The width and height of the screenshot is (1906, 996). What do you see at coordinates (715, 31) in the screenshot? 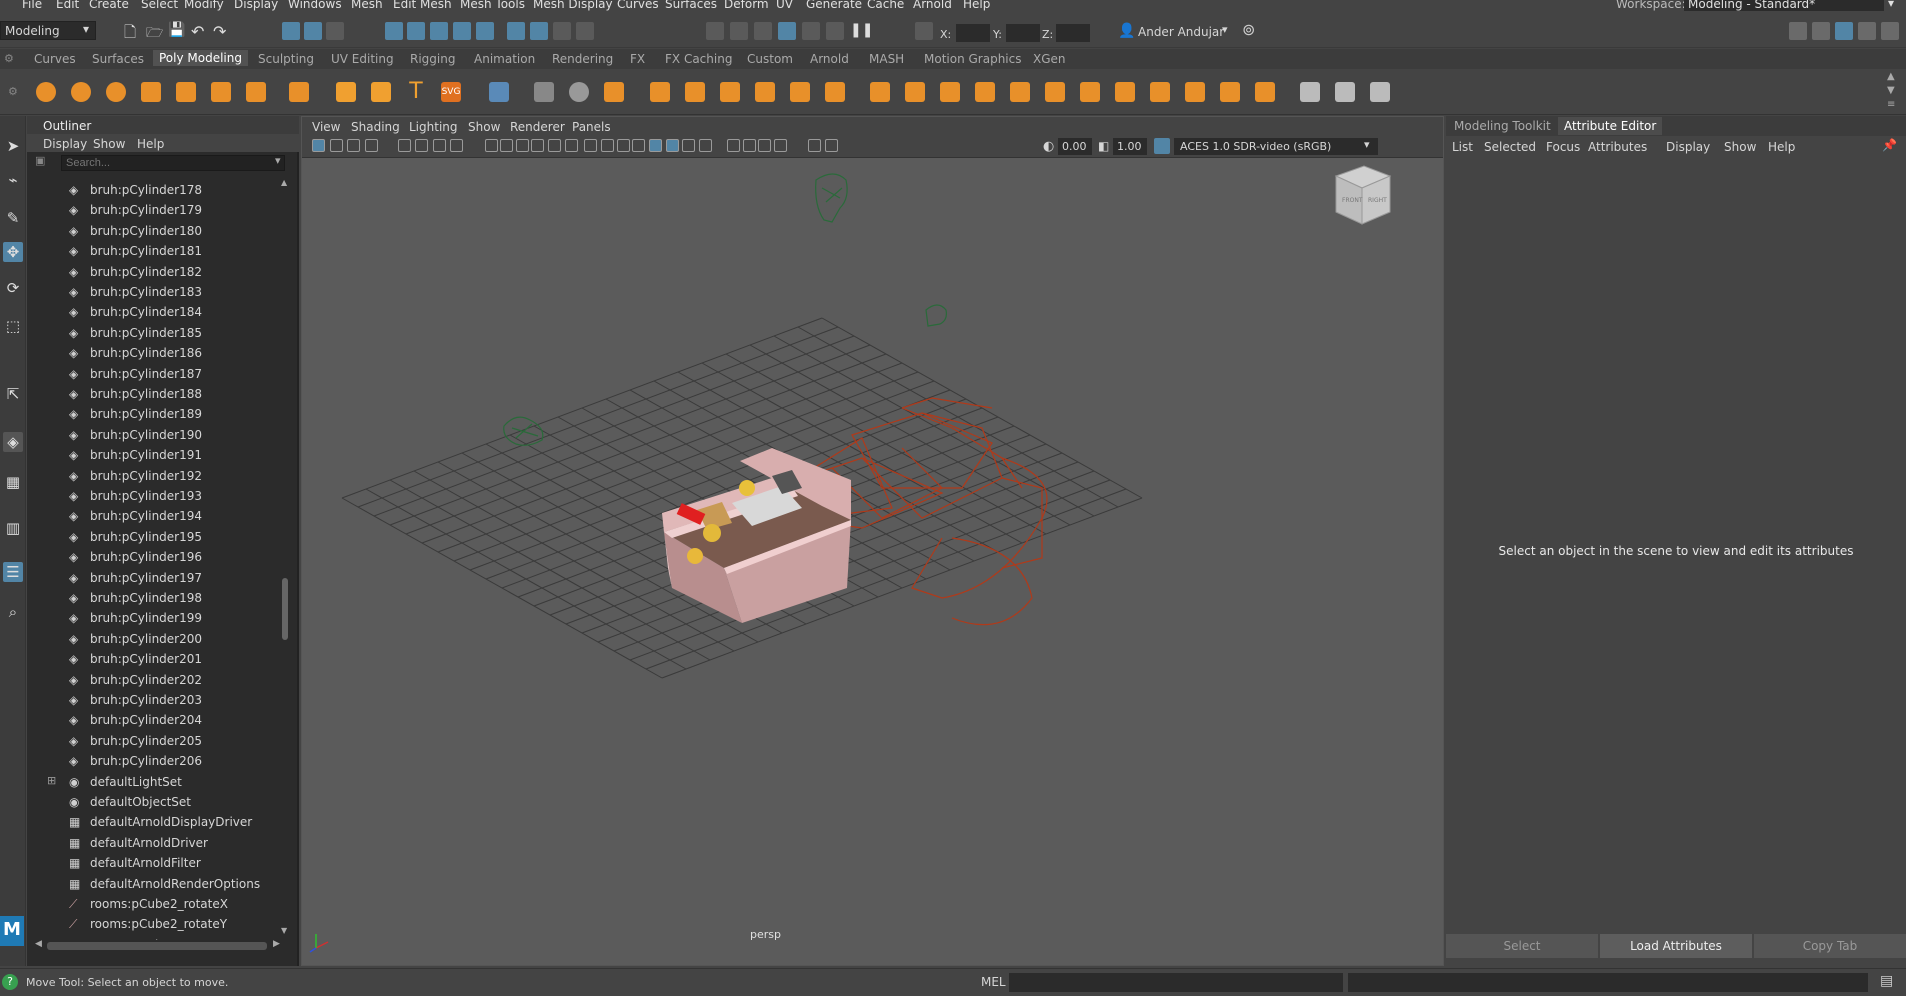
I see `render-view-icon` at bounding box center [715, 31].